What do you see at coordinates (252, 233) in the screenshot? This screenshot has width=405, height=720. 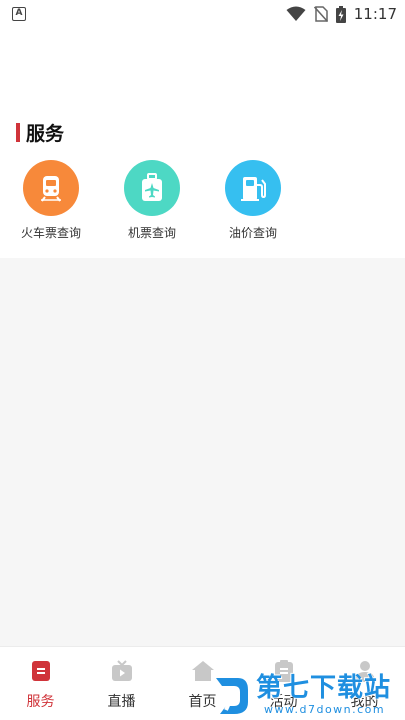 I see `service-label: 油价查询` at bounding box center [252, 233].